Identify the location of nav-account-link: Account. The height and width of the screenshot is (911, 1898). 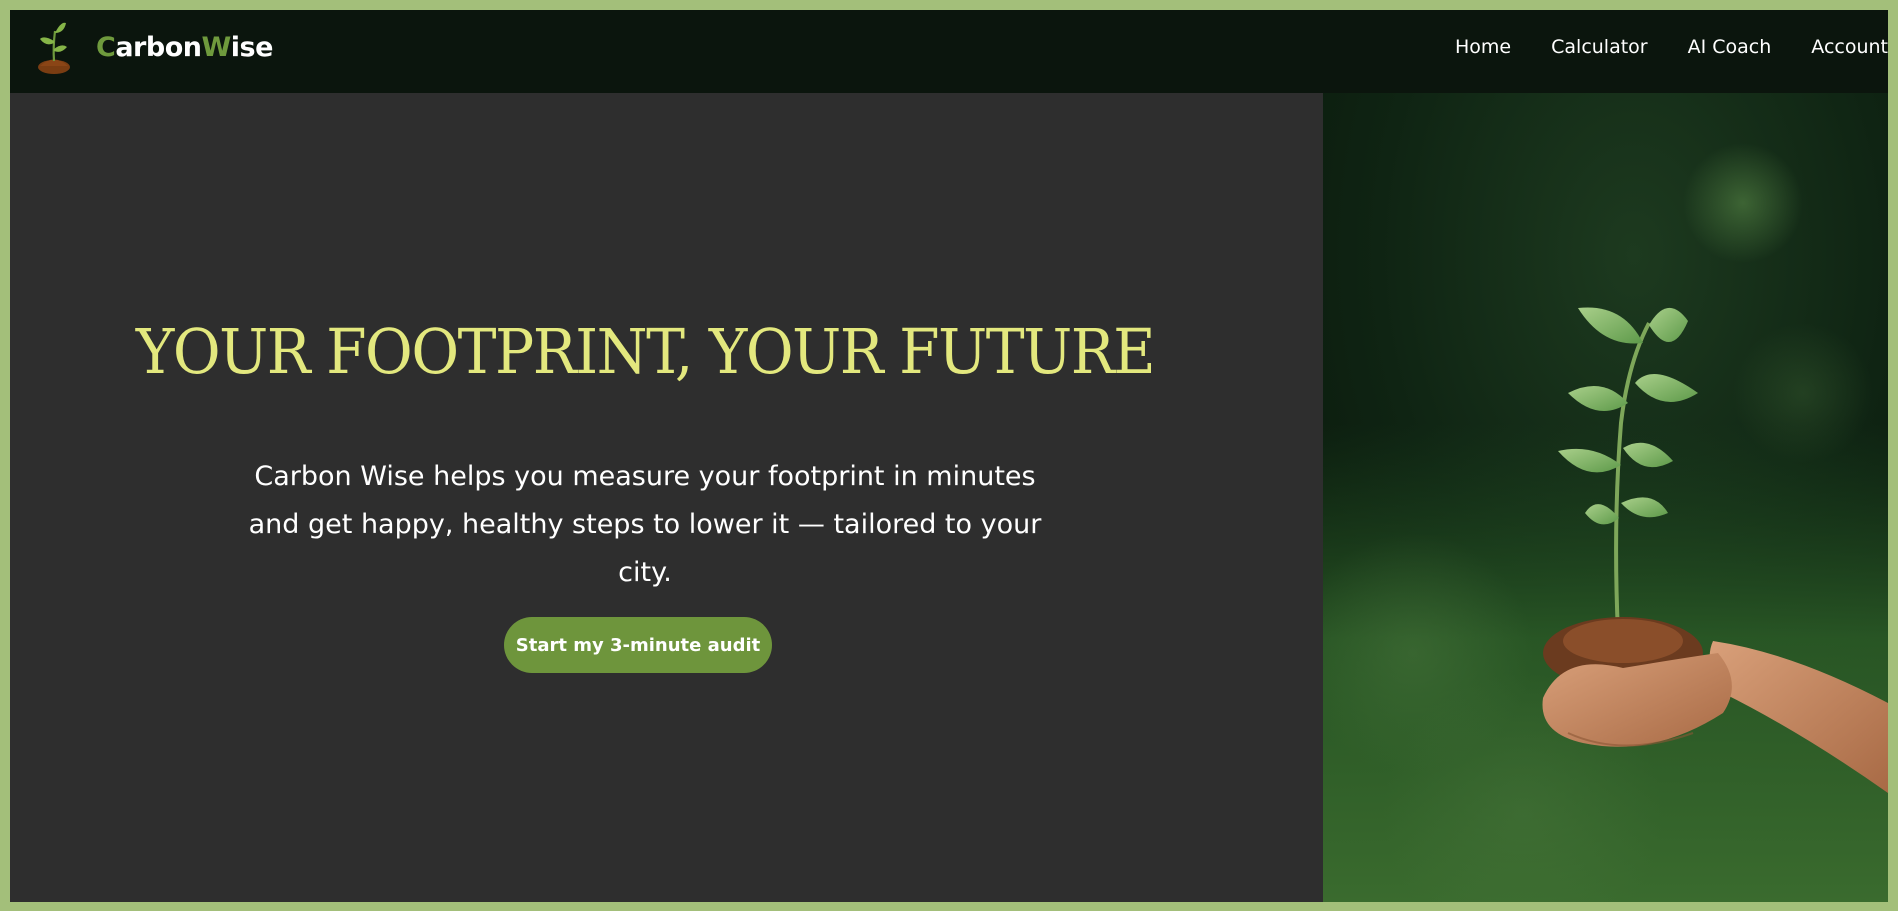
(1849, 47).